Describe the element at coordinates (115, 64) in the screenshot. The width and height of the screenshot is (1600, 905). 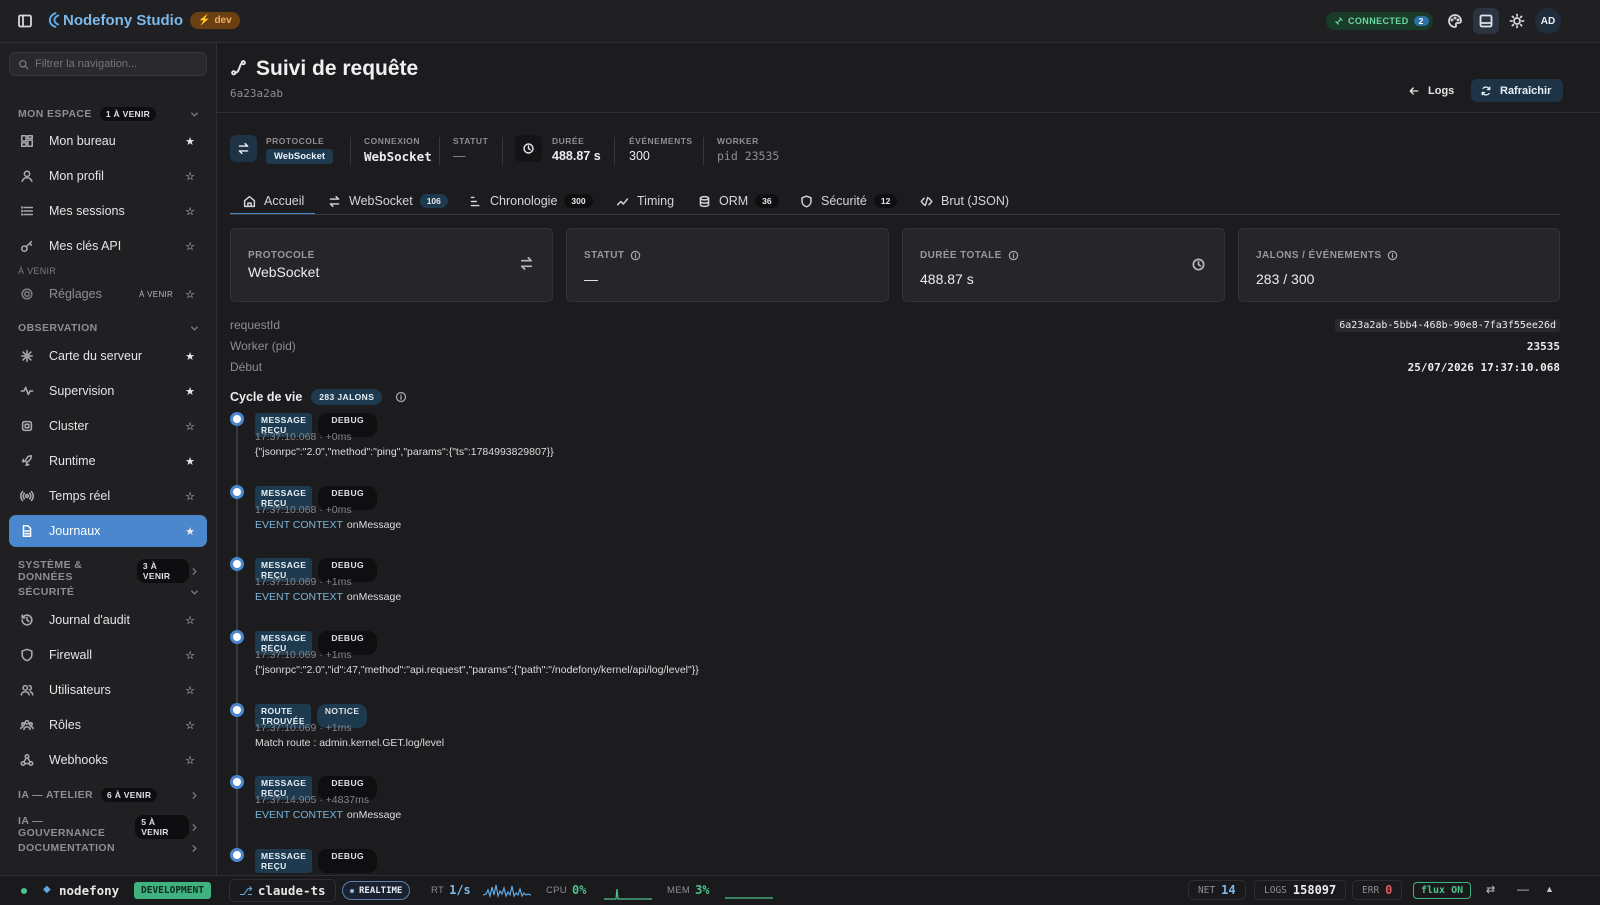
I see `nav-search-input` at that location.